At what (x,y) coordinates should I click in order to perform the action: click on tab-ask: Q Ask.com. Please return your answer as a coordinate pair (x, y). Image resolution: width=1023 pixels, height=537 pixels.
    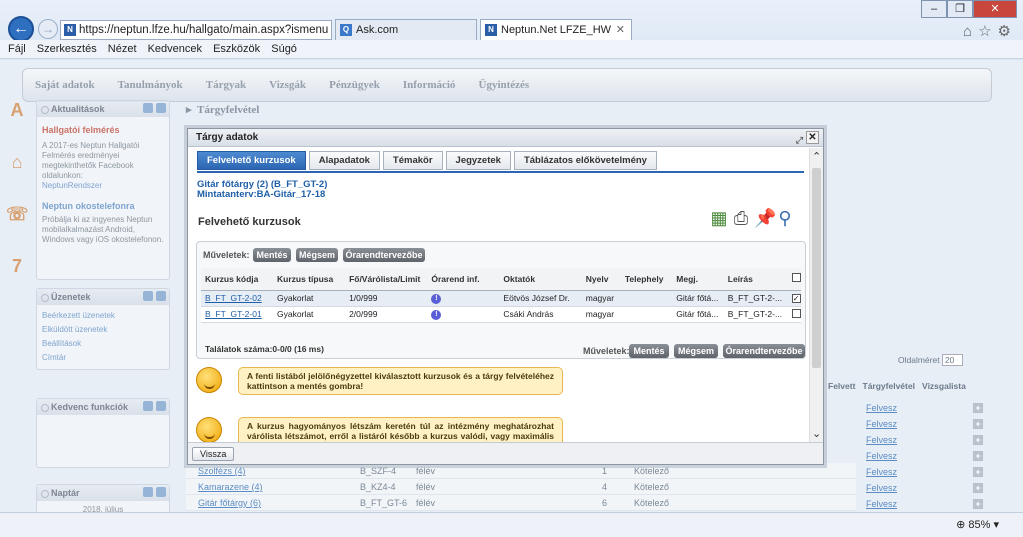
    Looking at the image, I should click on (406, 30).